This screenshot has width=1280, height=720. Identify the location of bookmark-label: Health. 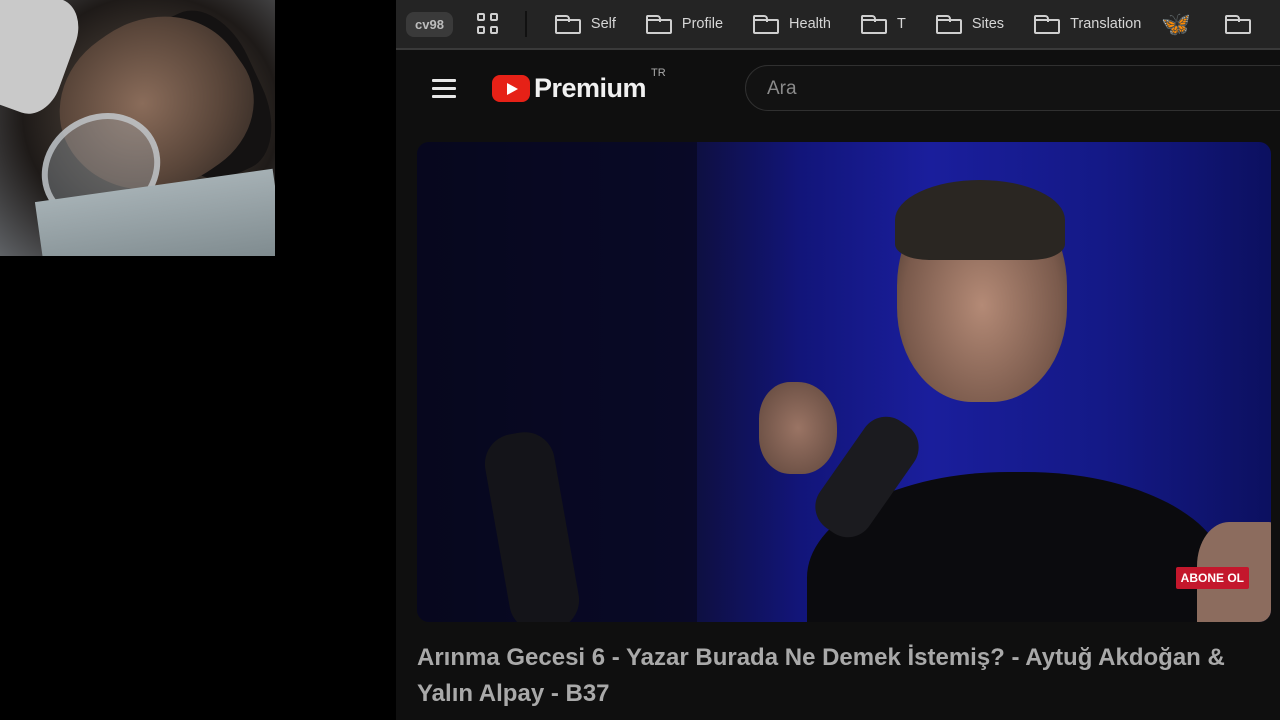
(810, 24).